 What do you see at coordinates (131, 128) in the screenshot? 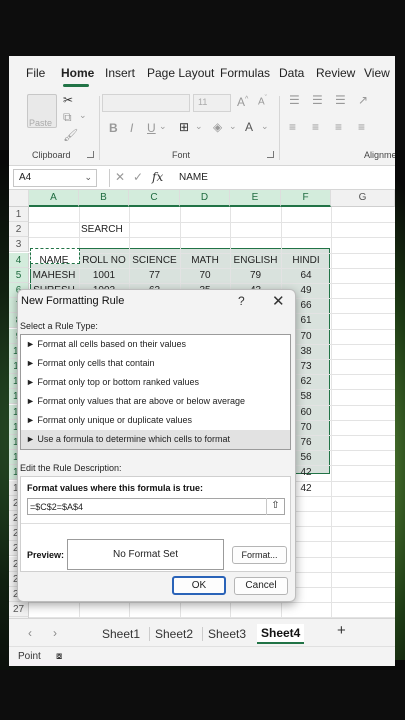
I see `italic-icon: I` at bounding box center [131, 128].